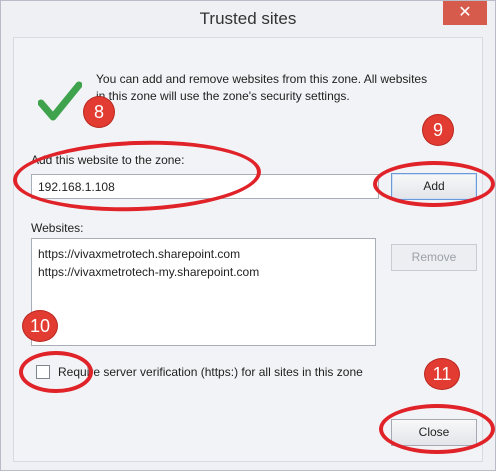 The image size is (496, 471). Describe the element at coordinates (434, 186) in the screenshot. I see `add-button: Add` at that location.